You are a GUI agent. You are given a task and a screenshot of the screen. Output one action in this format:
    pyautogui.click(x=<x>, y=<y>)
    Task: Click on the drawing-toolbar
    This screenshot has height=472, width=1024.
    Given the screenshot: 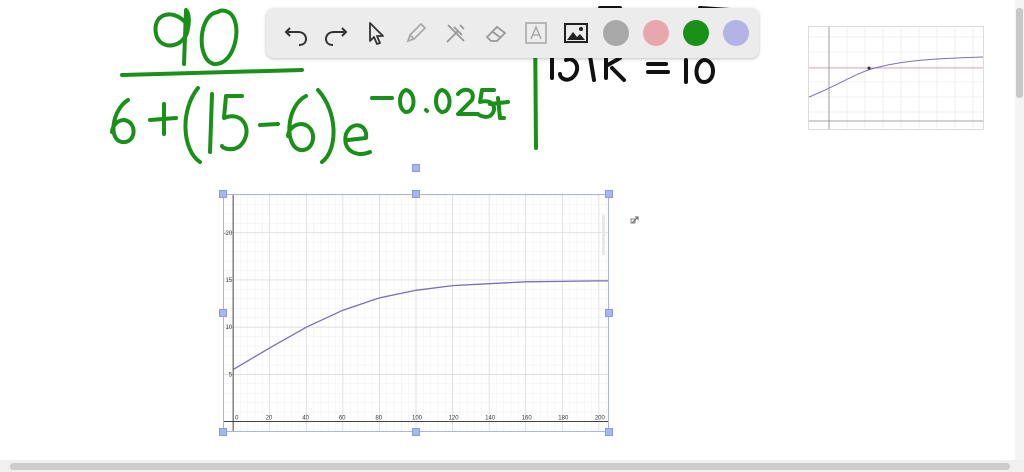 What is the action you would take?
    pyautogui.click(x=512, y=33)
    